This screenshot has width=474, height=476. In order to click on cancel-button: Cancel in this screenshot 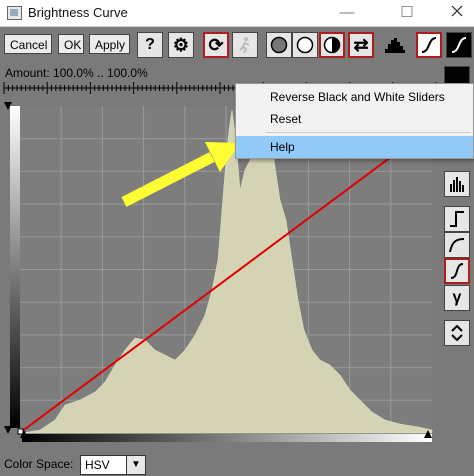, I will do `click(28, 44)`.